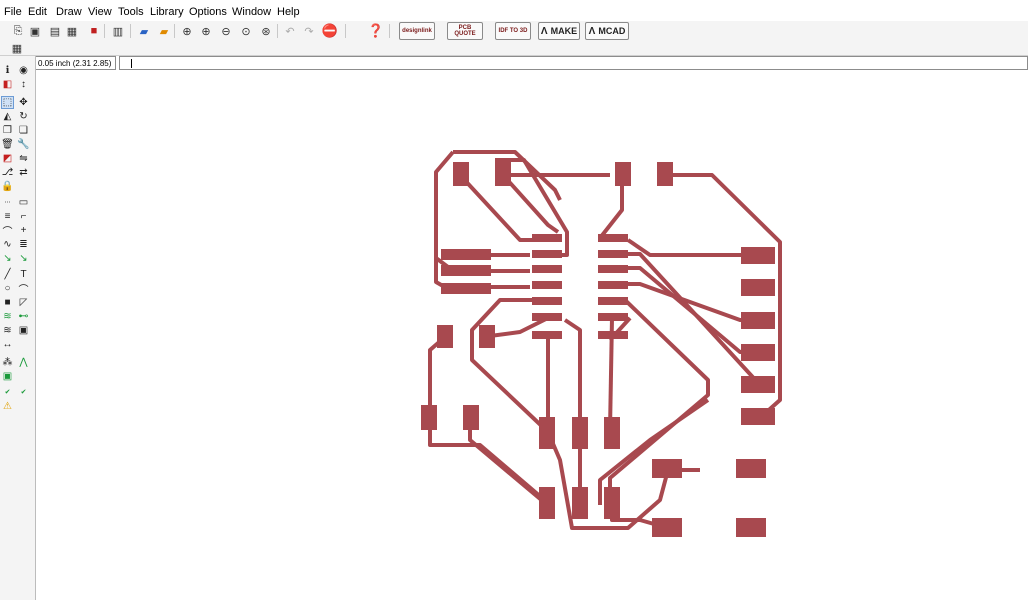 This screenshot has height=605, width=1028. What do you see at coordinates (7, 302) in the screenshot?
I see `rect-icon: ■` at bounding box center [7, 302].